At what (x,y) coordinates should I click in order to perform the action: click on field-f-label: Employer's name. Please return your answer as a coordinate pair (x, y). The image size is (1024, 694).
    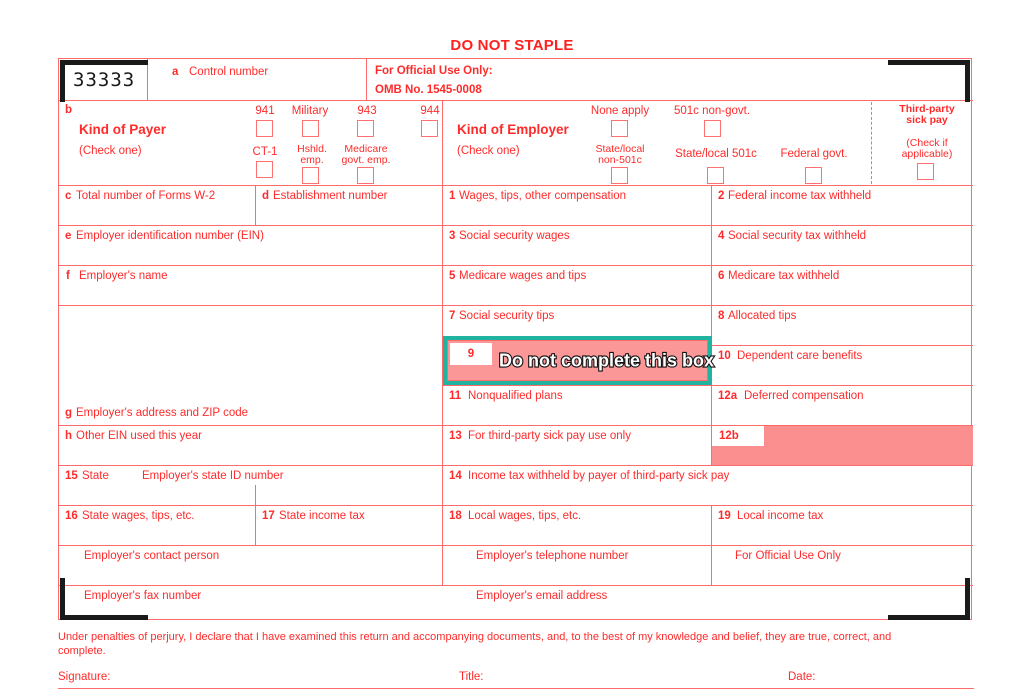
    Looking at the image, I should click on (123, 276).